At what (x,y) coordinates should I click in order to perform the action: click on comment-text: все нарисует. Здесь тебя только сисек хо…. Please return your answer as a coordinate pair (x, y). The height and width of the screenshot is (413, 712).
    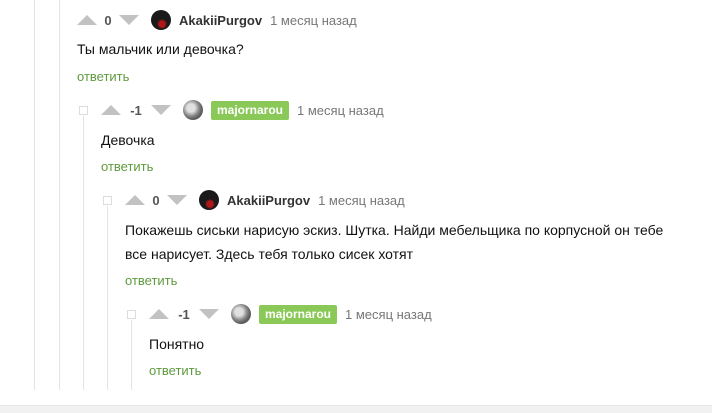
    Looking at the image, I should click on (269, 254).